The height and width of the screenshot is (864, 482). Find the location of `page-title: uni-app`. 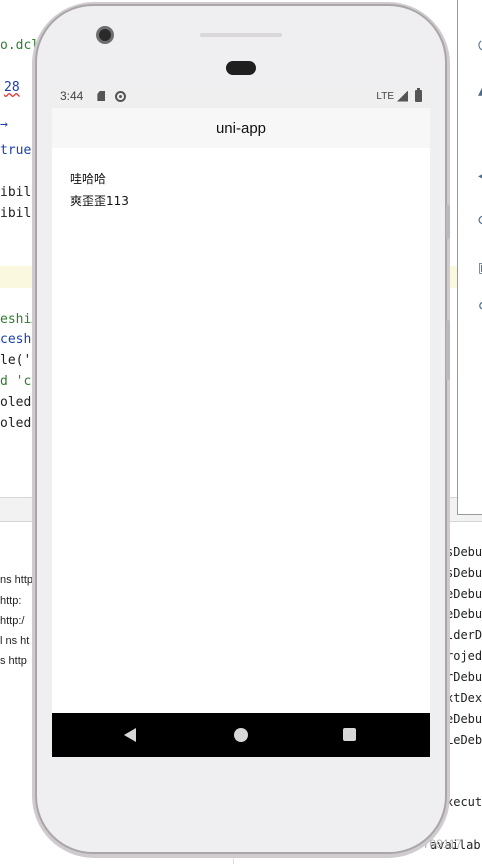

page-title: uni-app is located at coordinates (241, 128).